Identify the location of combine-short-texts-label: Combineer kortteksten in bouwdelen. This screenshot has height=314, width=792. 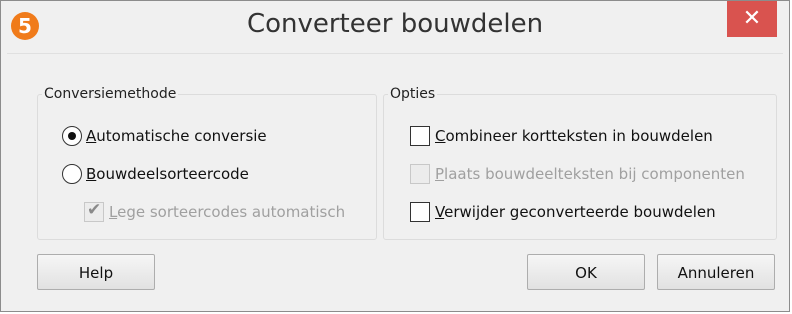
(574, 136).